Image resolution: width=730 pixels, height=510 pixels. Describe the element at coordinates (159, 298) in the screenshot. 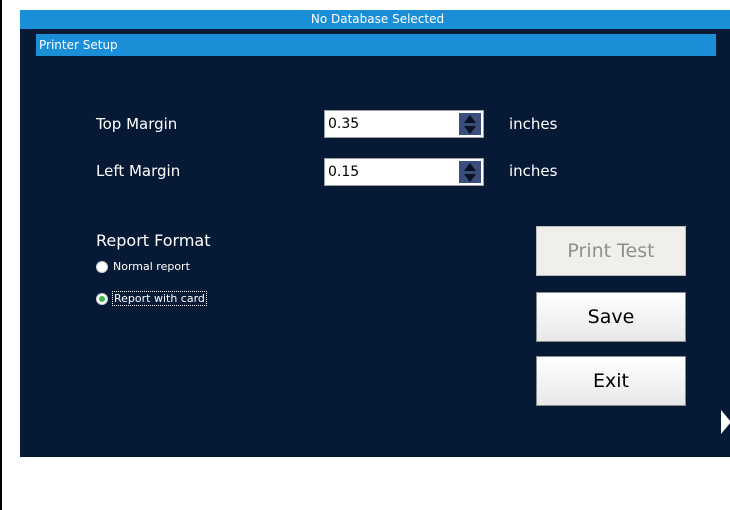

I see `radio-label: Report with card` at that location.